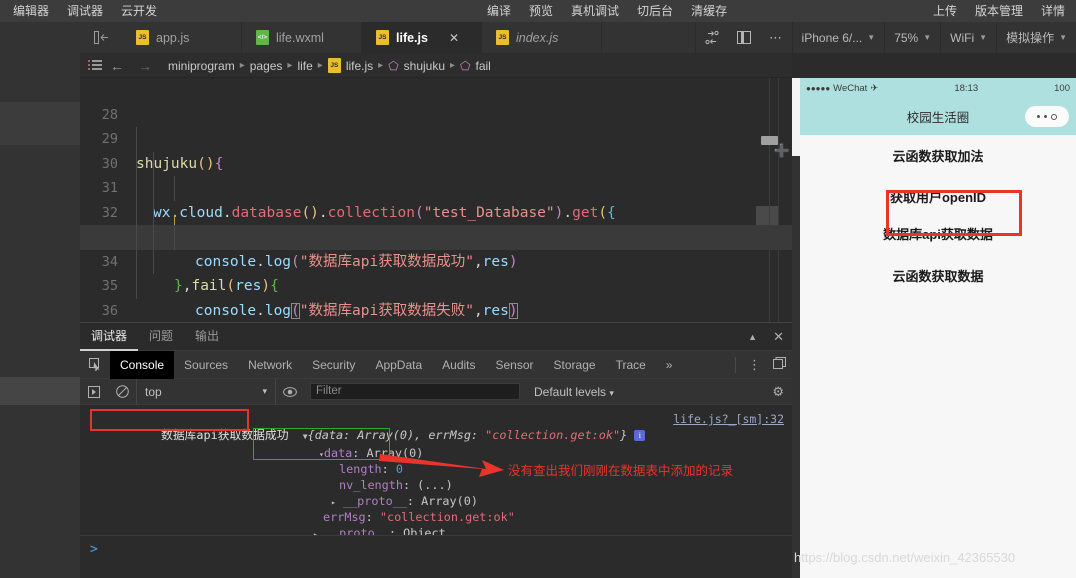 This screenshot has height=578, width=1076. Describe the element at coordinates (1047, 116) in the screenshot. I see `wechat-capsule-button` at that location.